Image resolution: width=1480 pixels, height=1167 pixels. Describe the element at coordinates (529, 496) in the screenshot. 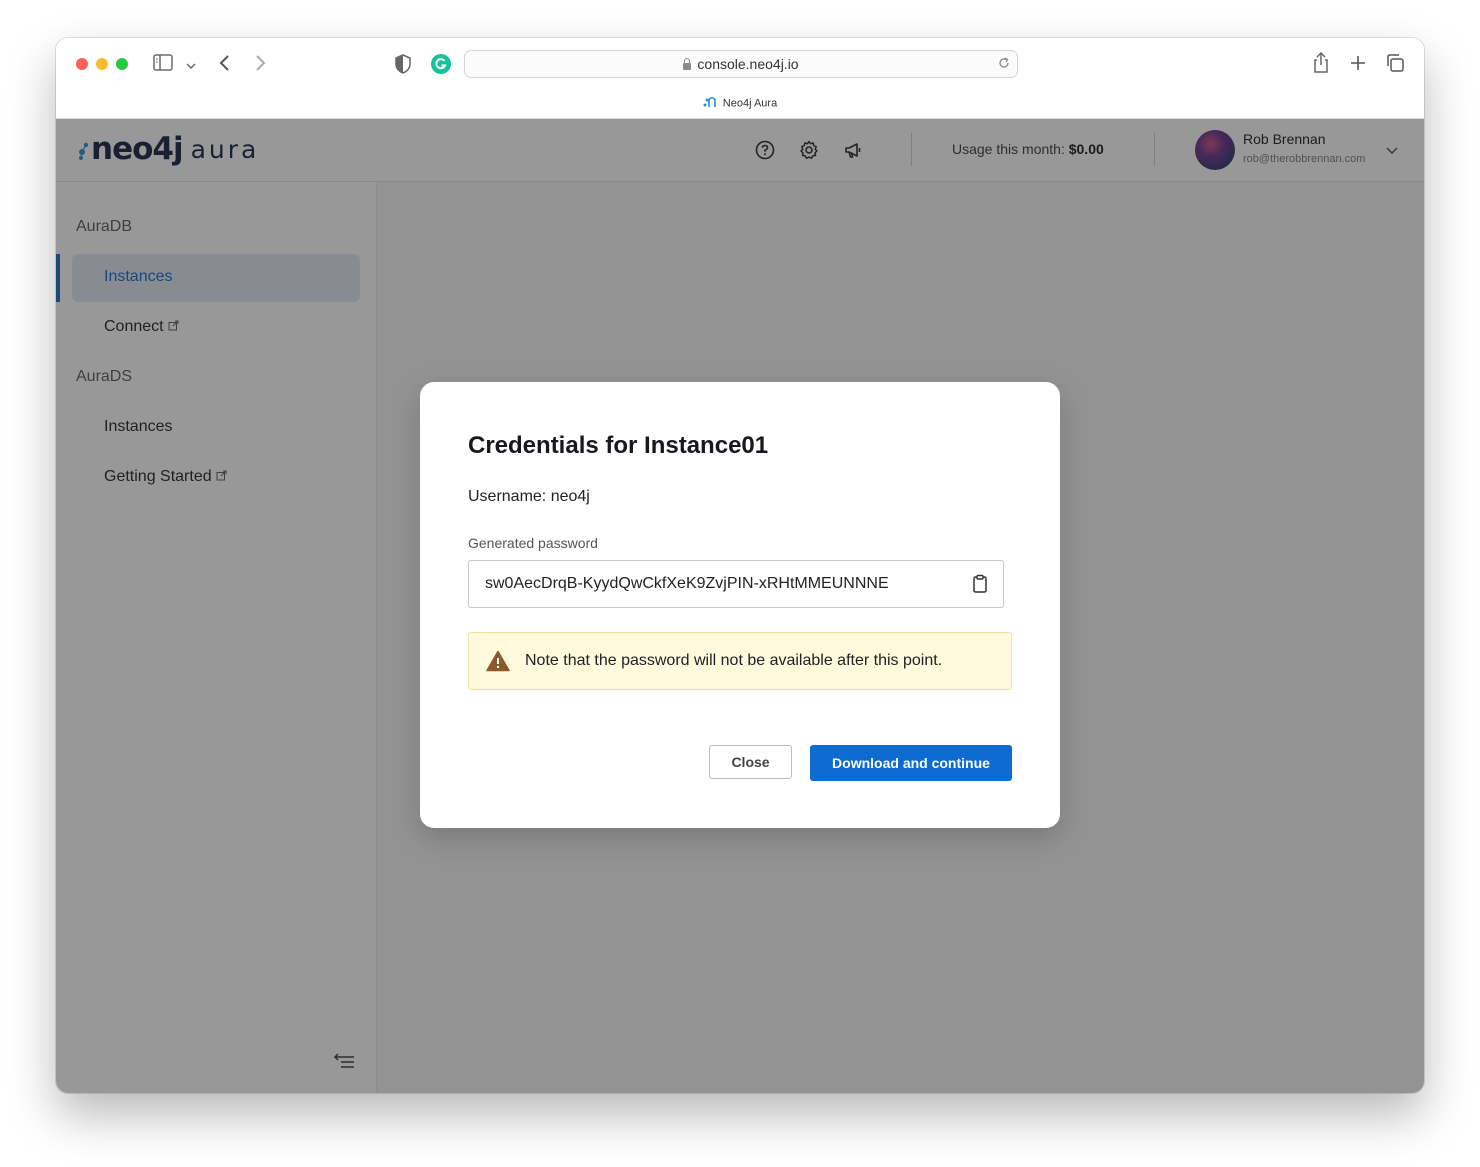

I see `username-text: Username: neo4j` at that location.